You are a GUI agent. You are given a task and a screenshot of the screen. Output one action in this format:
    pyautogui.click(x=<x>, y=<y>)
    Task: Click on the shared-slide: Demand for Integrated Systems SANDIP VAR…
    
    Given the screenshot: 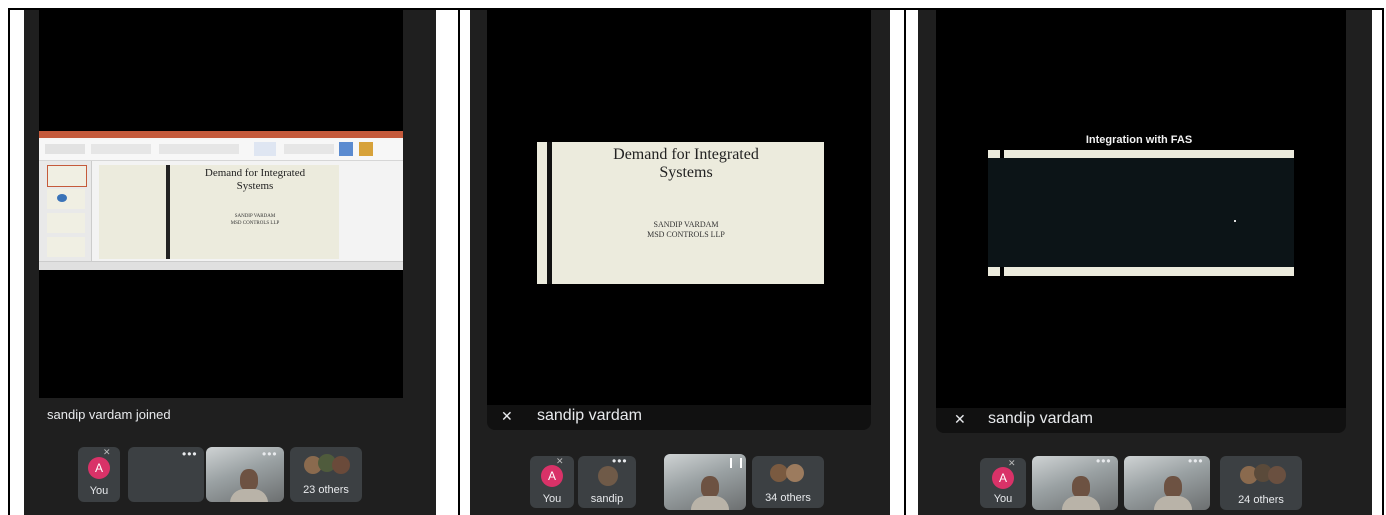 What is the action you would take?
    pyautogui.click(x=680, y=213)
    